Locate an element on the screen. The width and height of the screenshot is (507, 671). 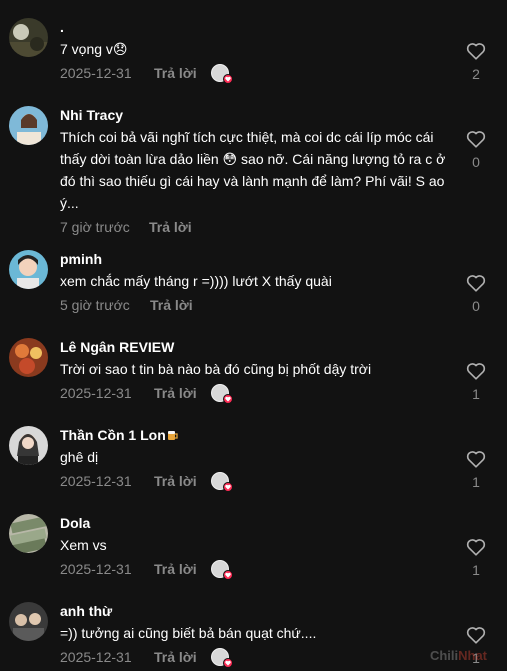
comment-author: Dola is located at coordinates (265, 523).